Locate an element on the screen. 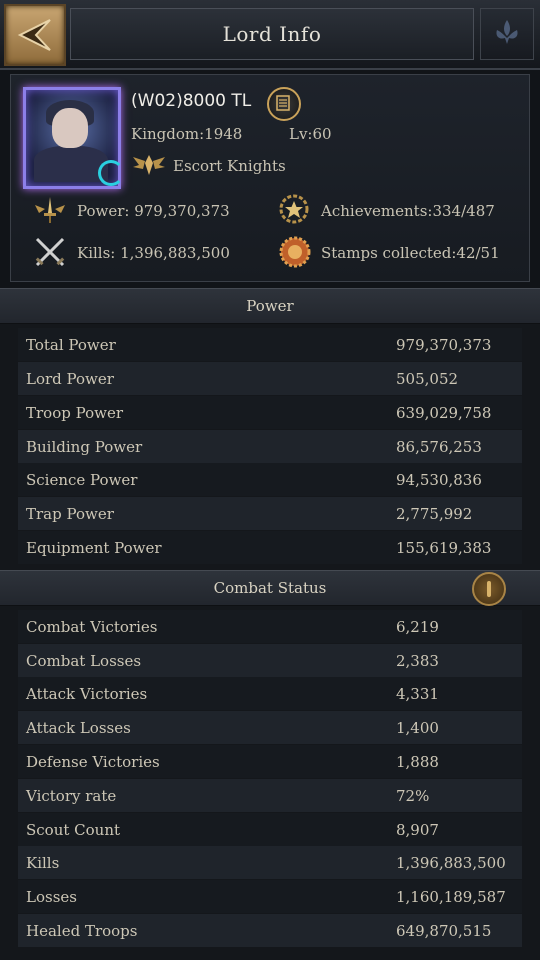 This screenshot has width=540, height=960. row-value: 979,370,373 is located at coordinates (444, 344).